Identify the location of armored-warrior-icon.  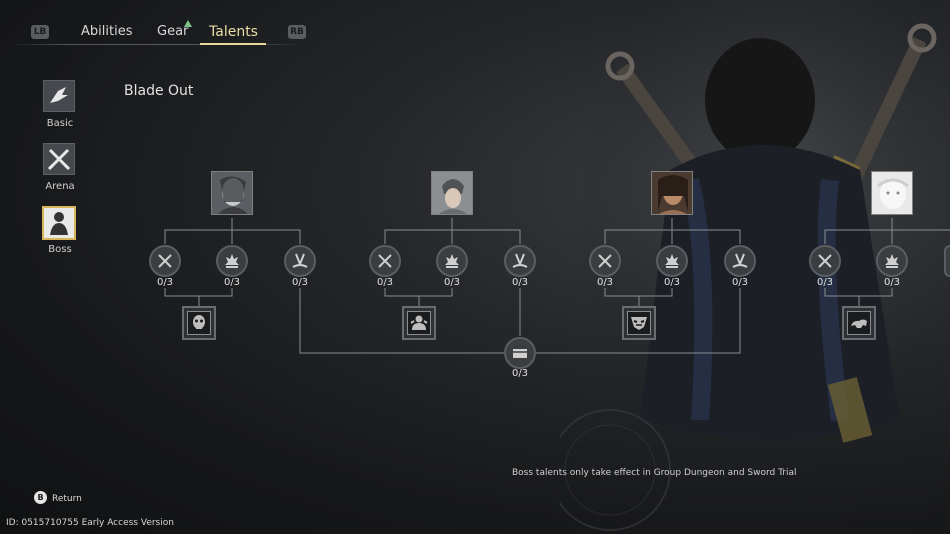
(419, 322).